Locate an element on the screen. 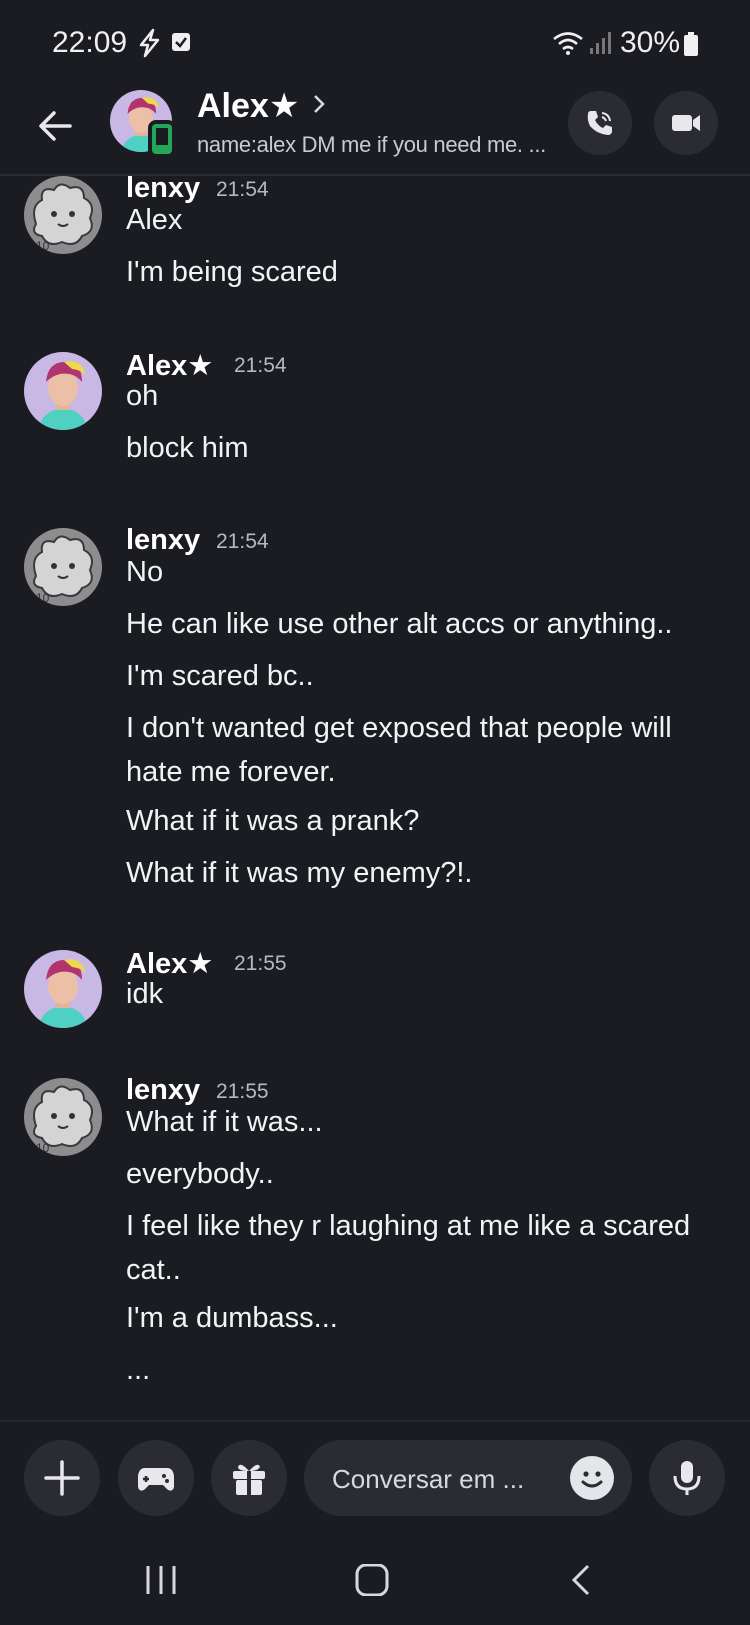 Image resolution: width=750 pixels, height=1625 pixels. battery-icon is located at coordinates (691, 44).